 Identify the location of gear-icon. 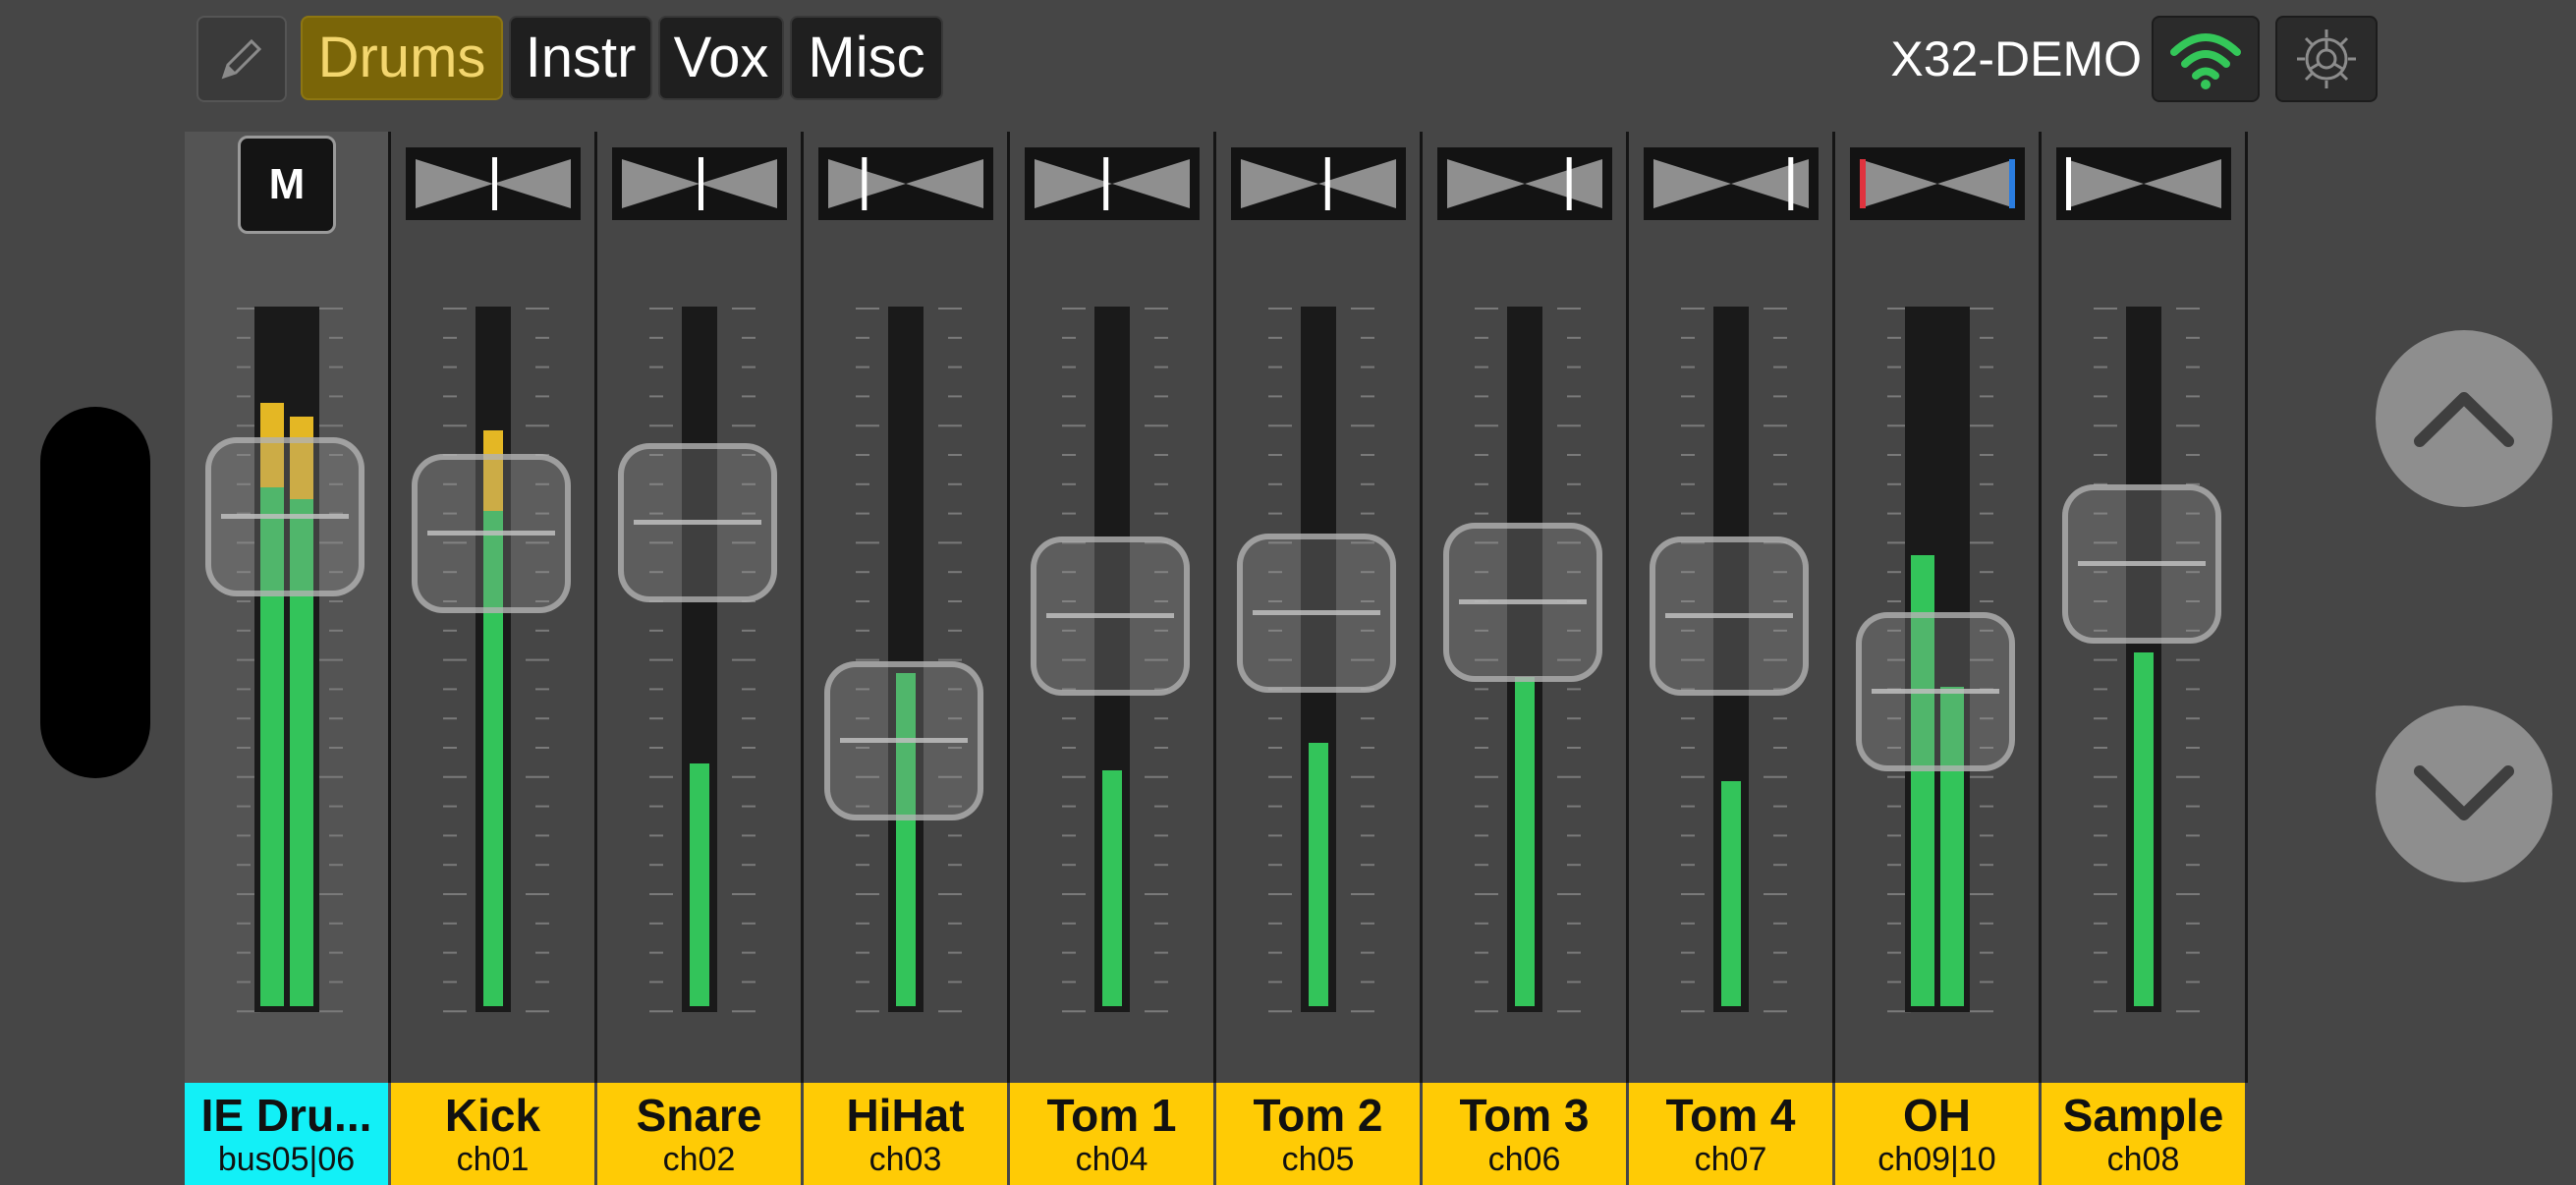
(2326, 59).